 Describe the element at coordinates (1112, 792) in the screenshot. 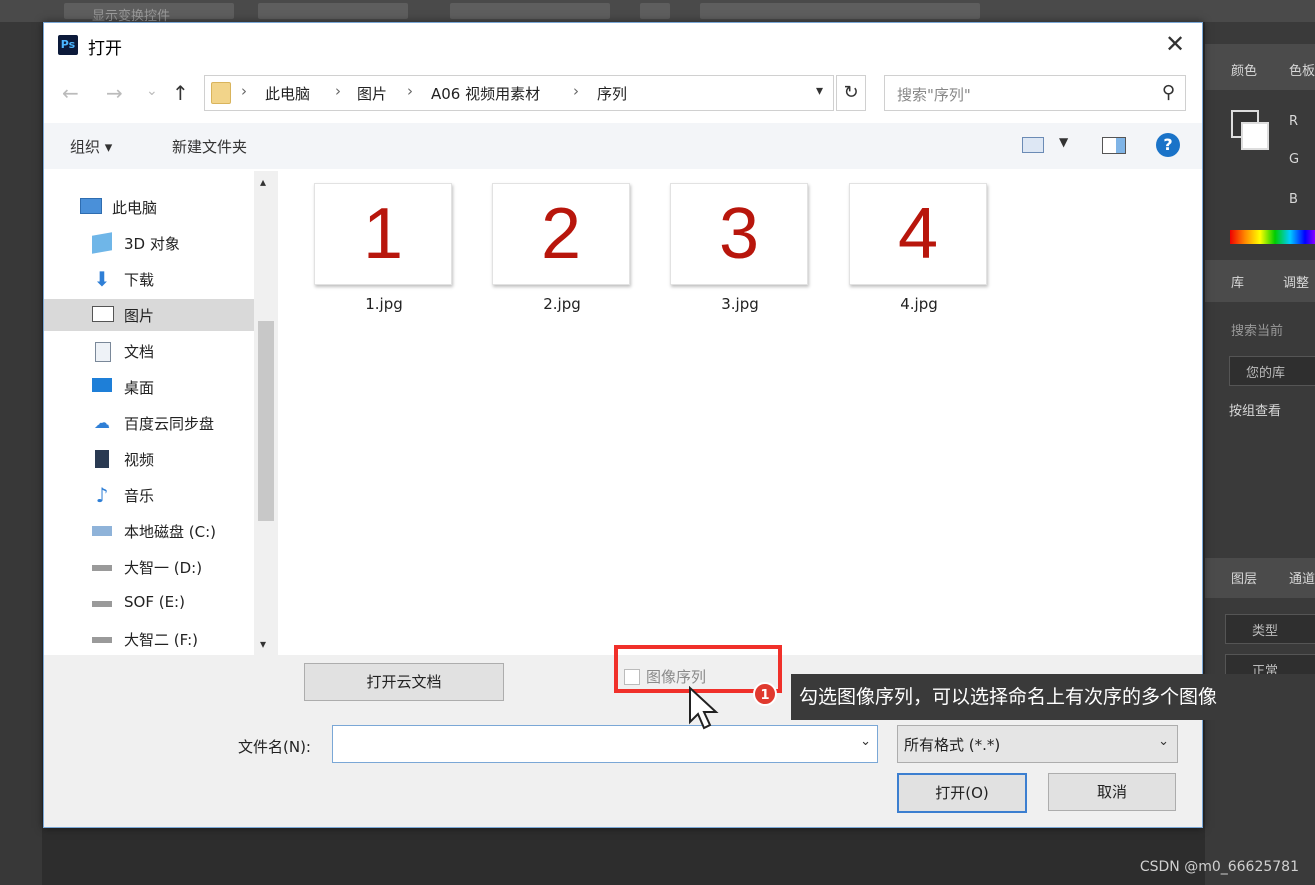

I see `cancel-button: 取消` at that location.